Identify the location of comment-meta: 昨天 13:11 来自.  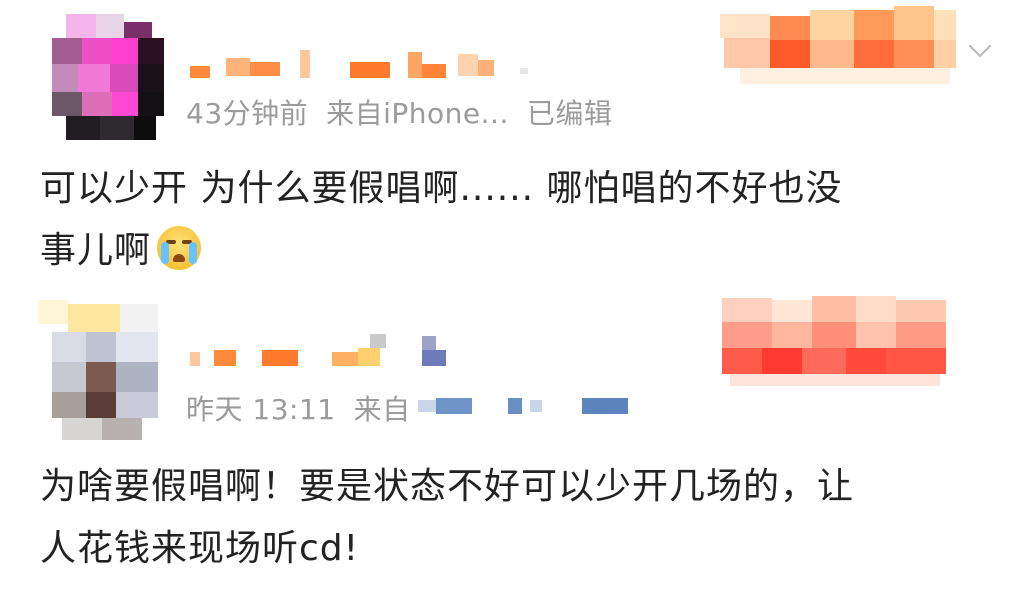
(307, 408).